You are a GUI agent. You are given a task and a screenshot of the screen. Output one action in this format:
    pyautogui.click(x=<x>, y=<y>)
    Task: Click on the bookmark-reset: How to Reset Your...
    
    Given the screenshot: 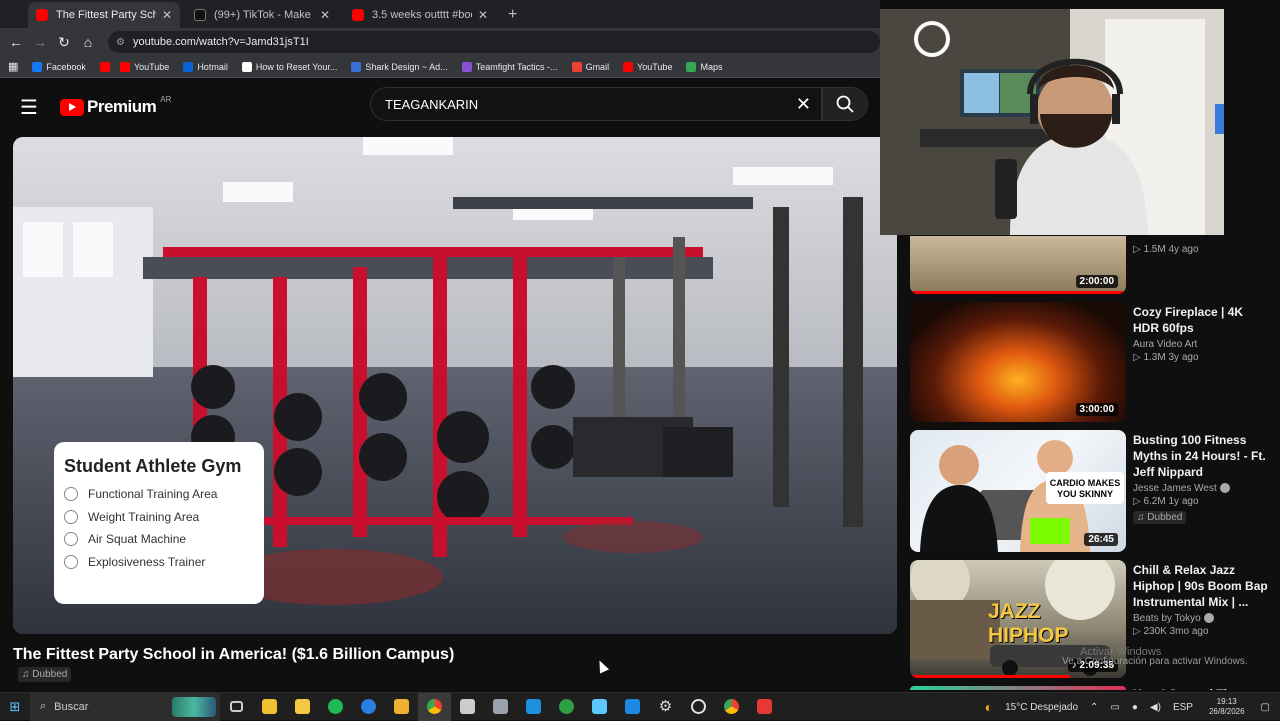 What is the action you would take?
    pyautogui.click(x=289, y=66)
    